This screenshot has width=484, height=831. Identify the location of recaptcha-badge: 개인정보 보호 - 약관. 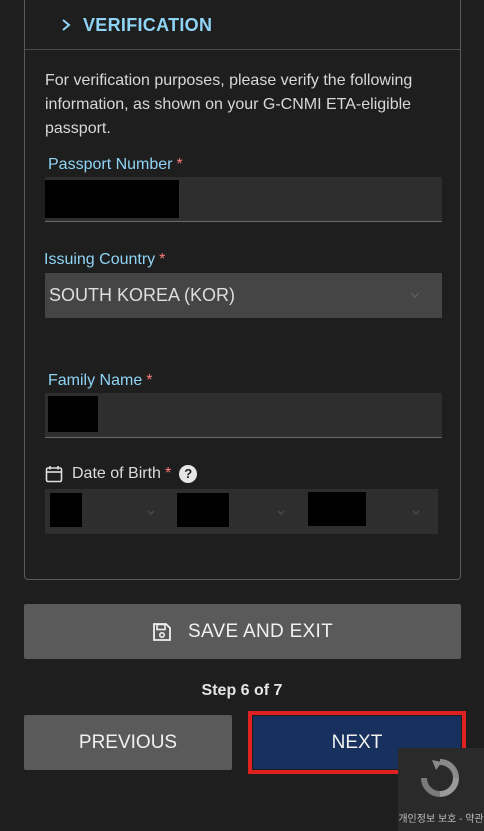
(441, 789).